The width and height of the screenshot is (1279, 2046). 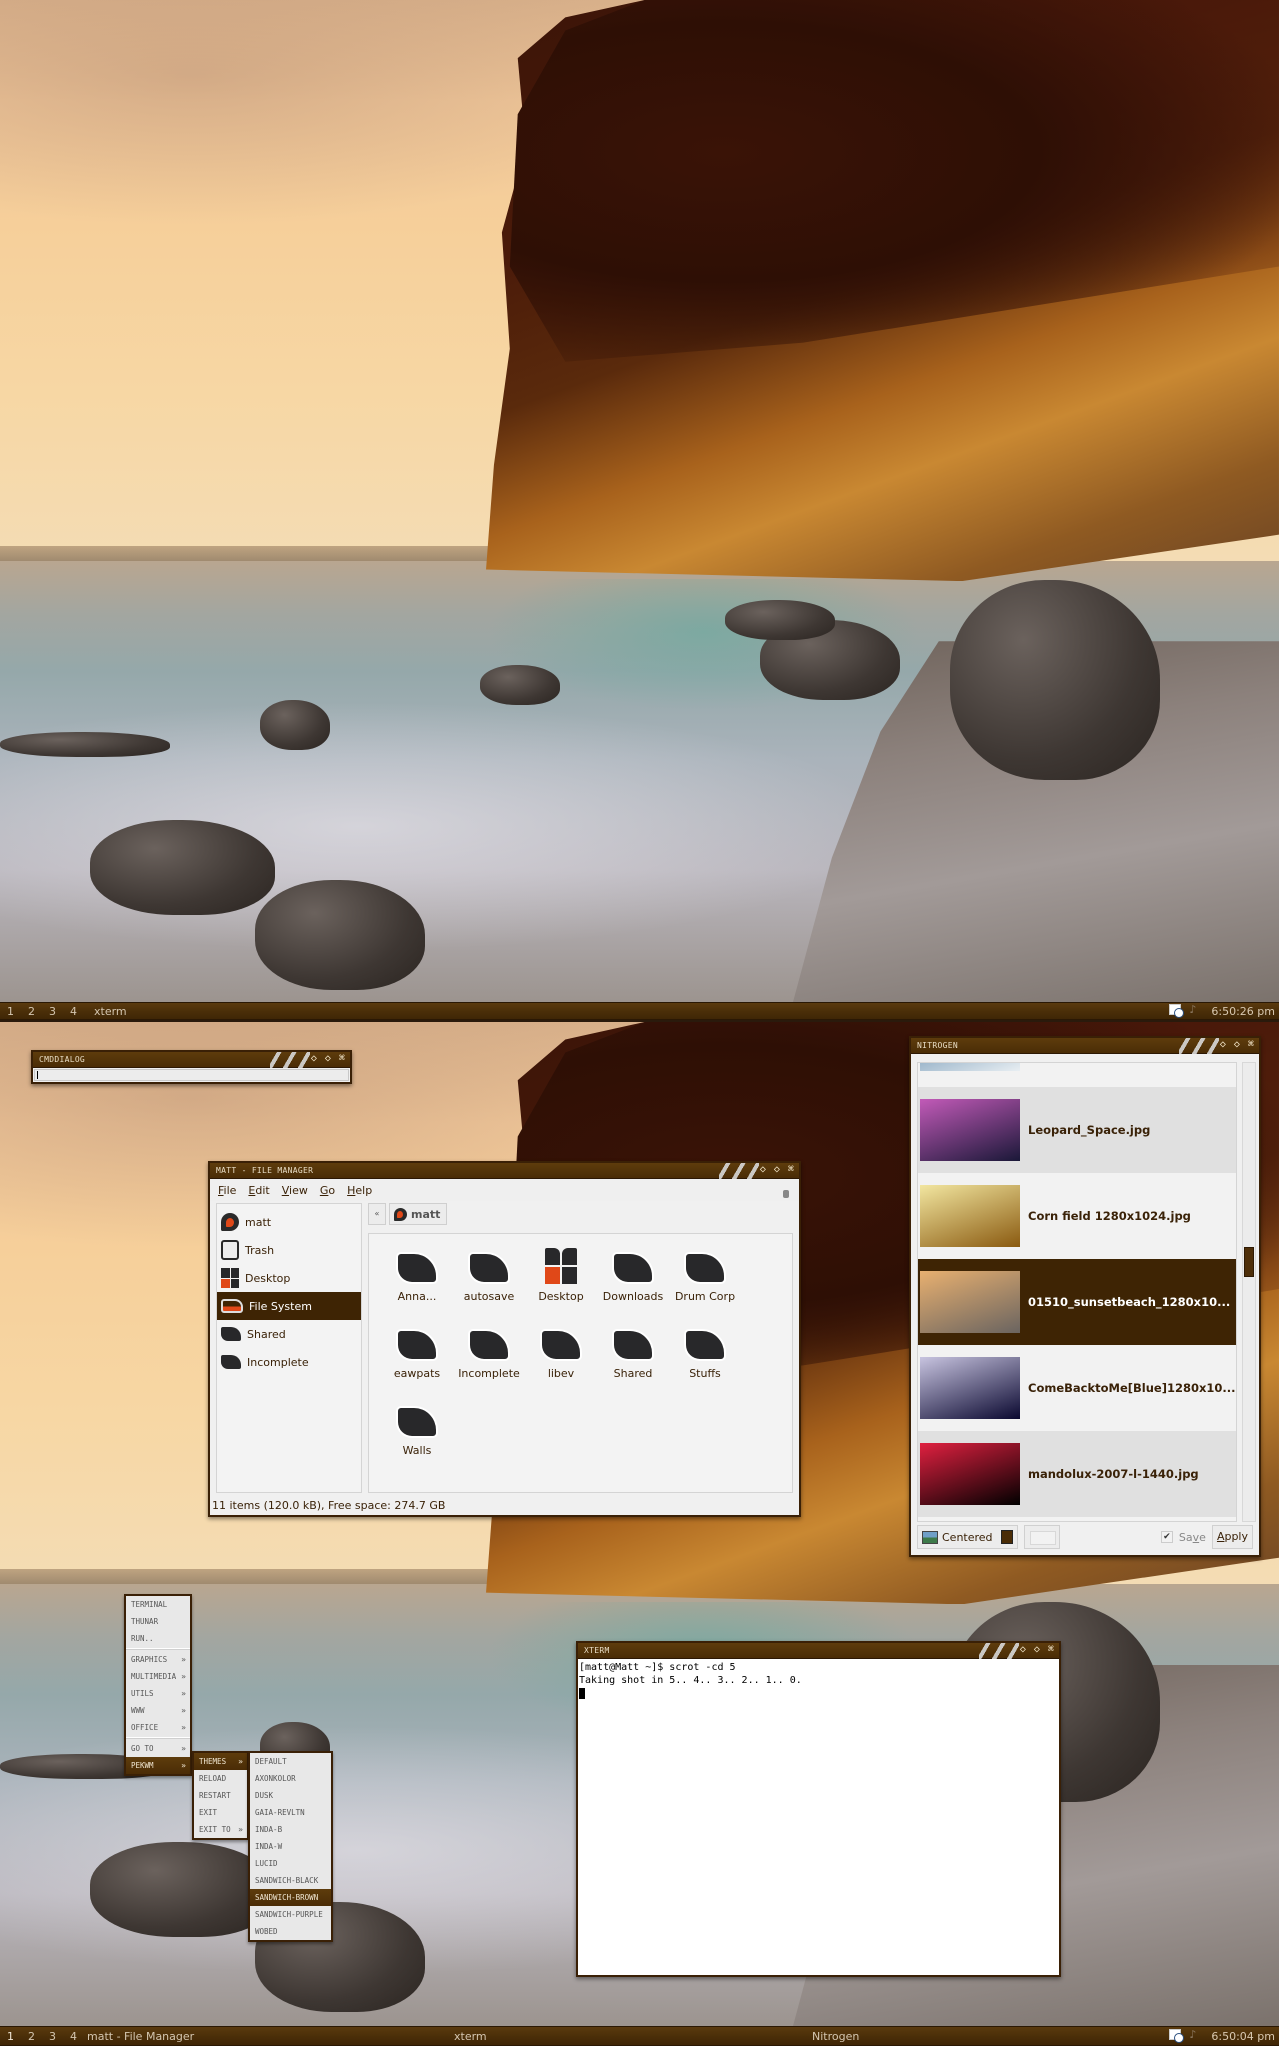 I want to click on file-item: Desktop, so click(x=561, y=1286).